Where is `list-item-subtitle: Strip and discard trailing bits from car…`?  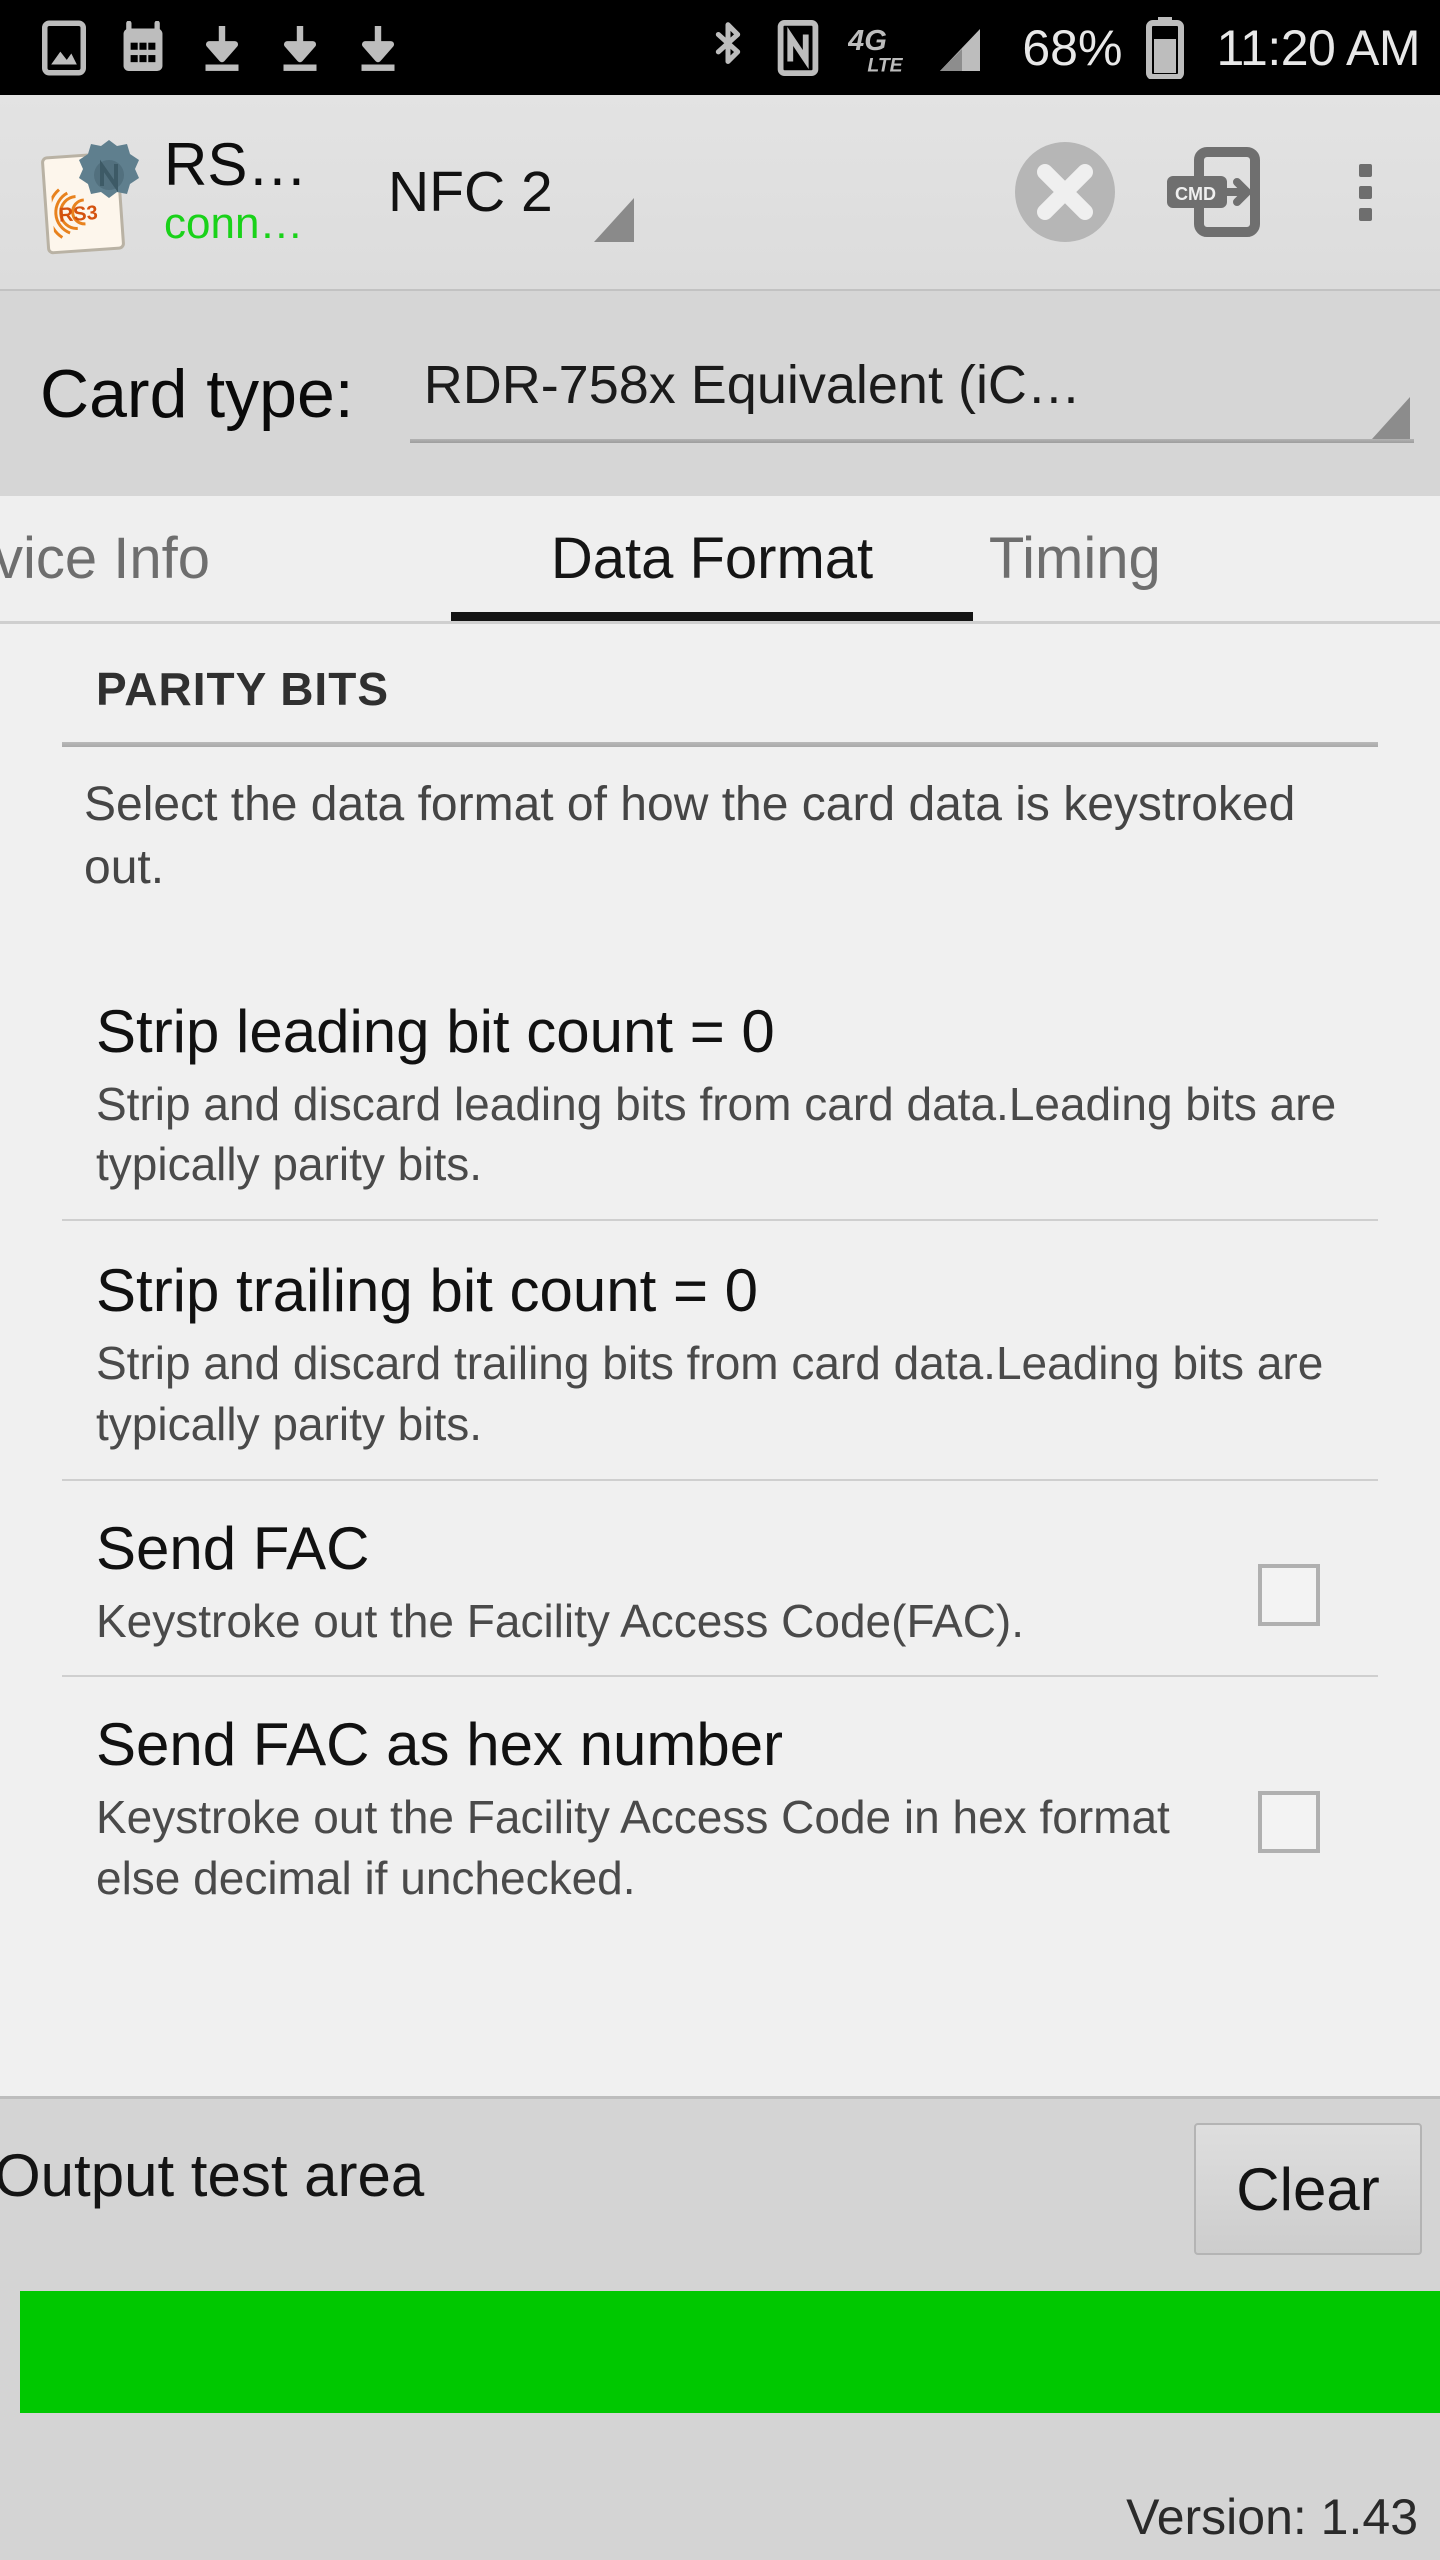
list-item-subtitle: Strip and discard trailing bits from car… is located at coordinates (710, 1393).